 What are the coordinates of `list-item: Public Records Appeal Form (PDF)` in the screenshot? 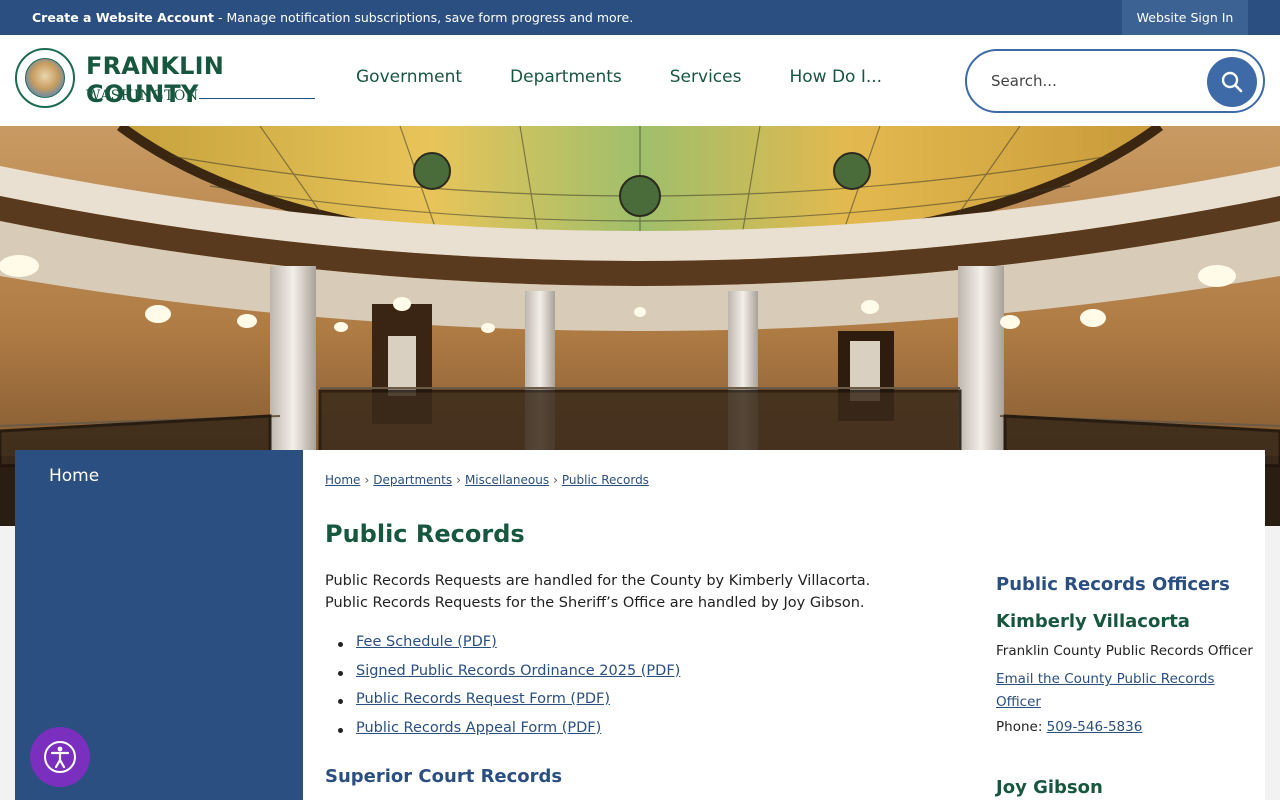 It's located at (502, 734).